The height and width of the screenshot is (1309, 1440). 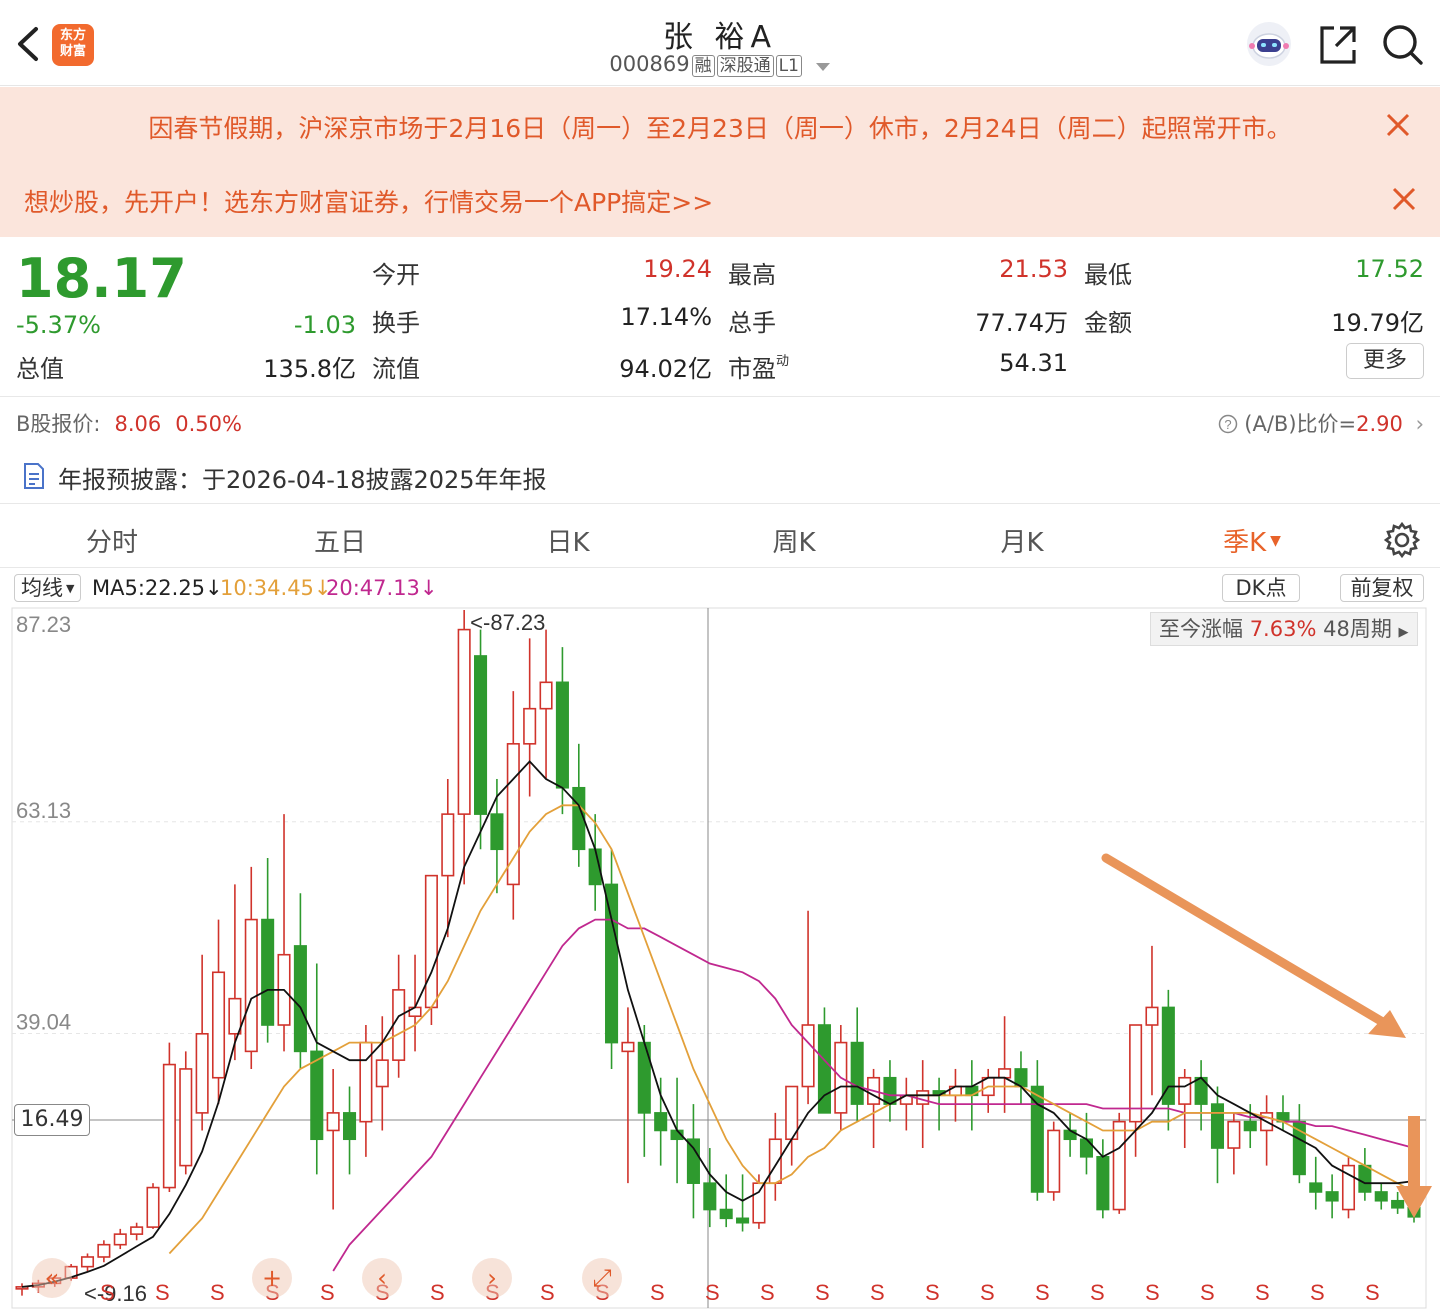 I want to click on stock-name: 张 裕A, so click(x=720, y=34).